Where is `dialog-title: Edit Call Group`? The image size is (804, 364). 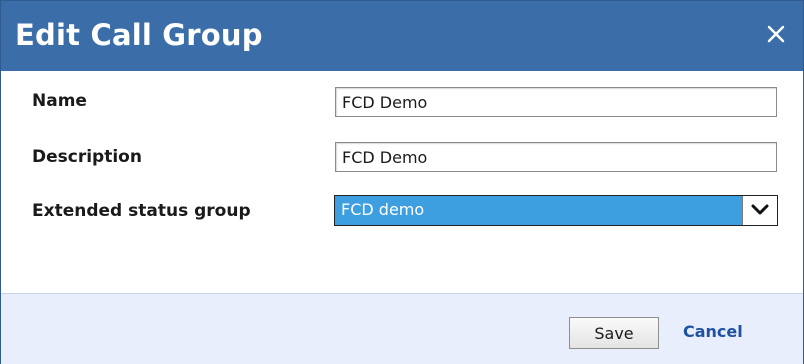 dialog-title: Edit Call Group is located at coordinates (139, 35).